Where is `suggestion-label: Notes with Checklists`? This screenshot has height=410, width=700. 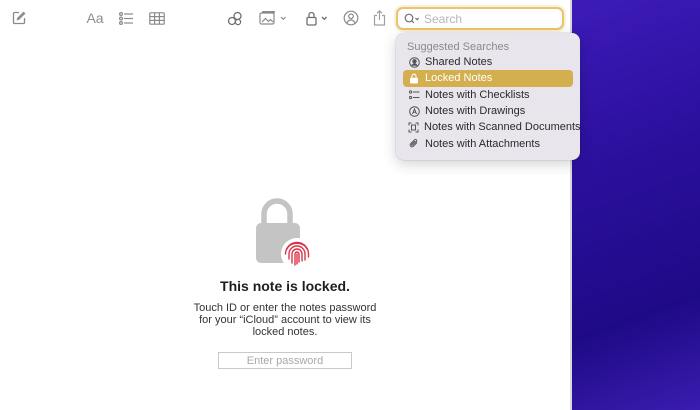 suggestion-label: Notes with Checklists is located at coordinates (477, 94).